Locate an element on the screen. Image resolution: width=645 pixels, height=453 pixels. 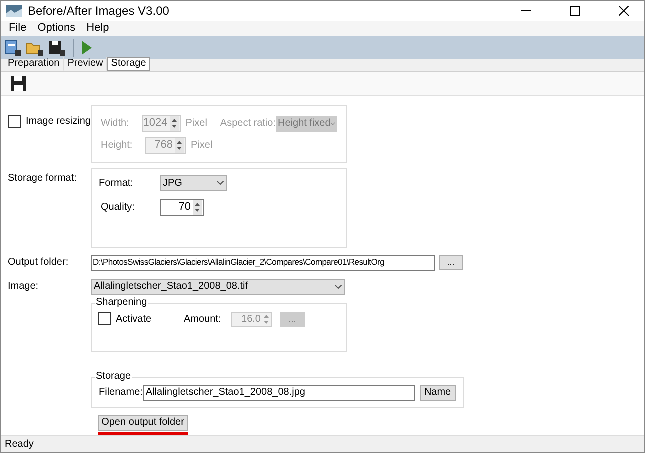
play-icon is located at coordinates (87, 48).